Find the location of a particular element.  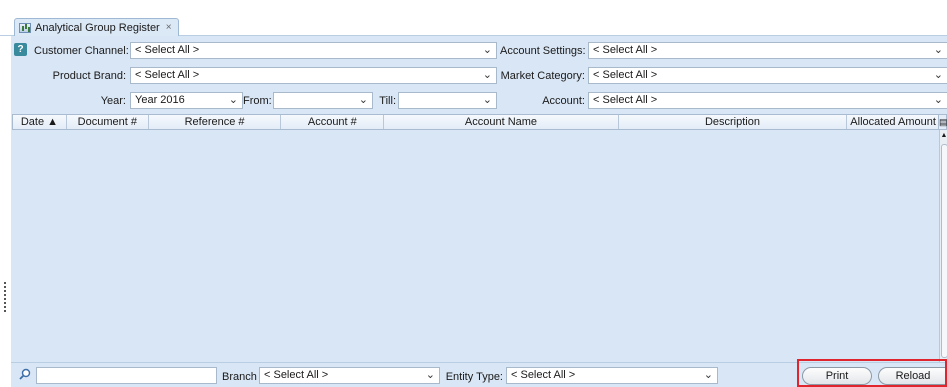

branch-select: < Select All > ⌄ is located at coordinates (349, 375).